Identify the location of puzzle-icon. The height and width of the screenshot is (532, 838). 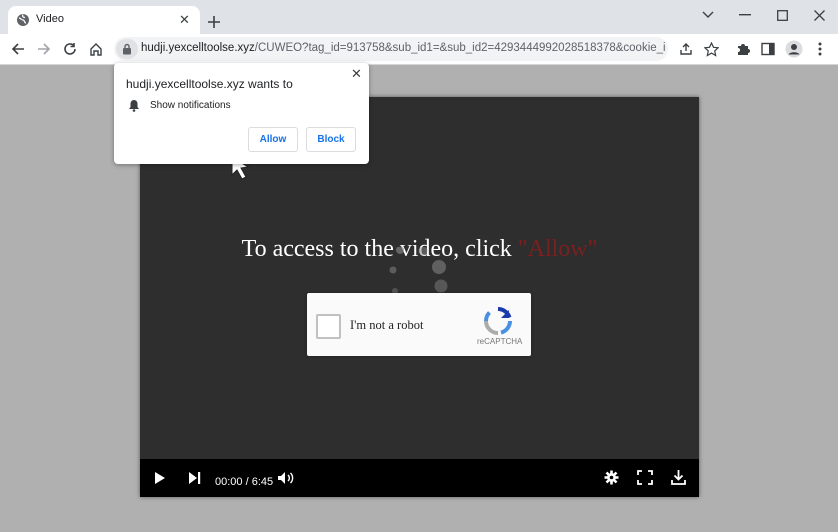
(743, 49).